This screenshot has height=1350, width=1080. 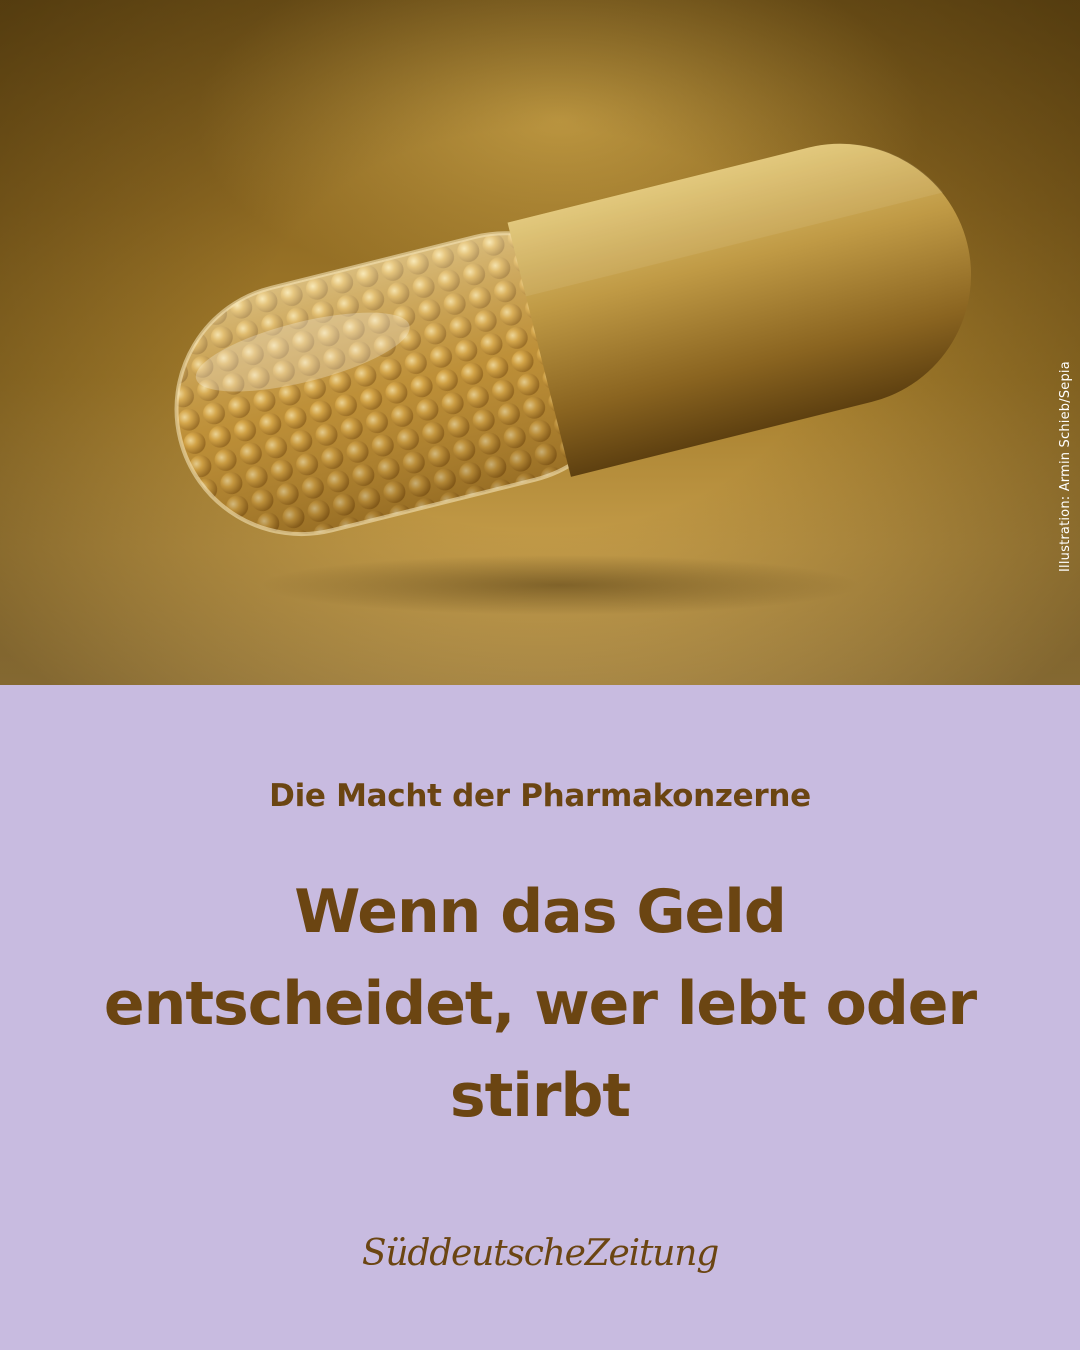 I want to click on brand-logo: SüddeutscheZeitung, so click(x=540, y=1253).